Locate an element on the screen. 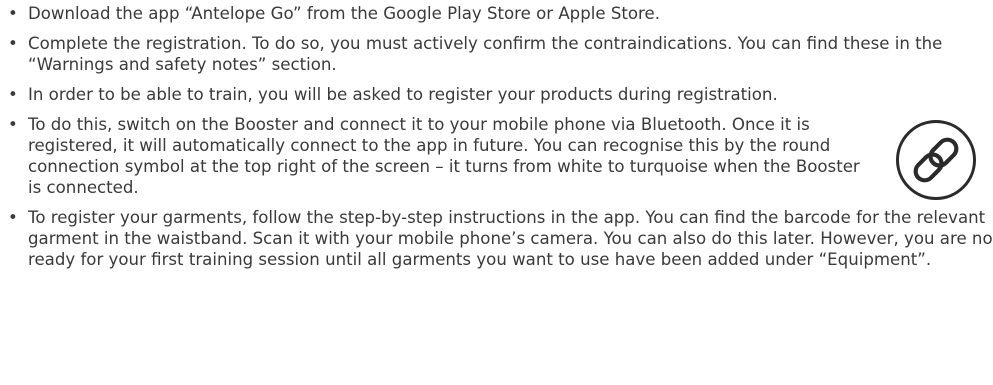 The width and height of the screenshot is (993, 385). link-chain-icon is located at coordinates (936, 160).